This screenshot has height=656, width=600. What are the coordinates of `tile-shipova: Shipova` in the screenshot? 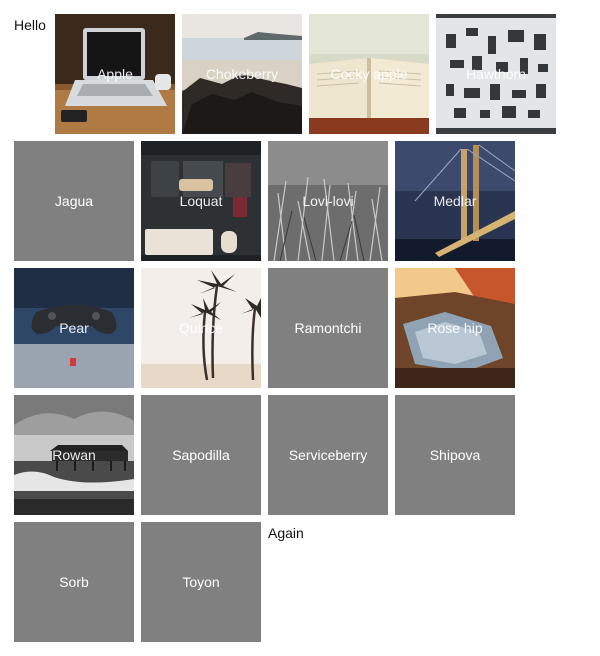 It's located at (455, 455).